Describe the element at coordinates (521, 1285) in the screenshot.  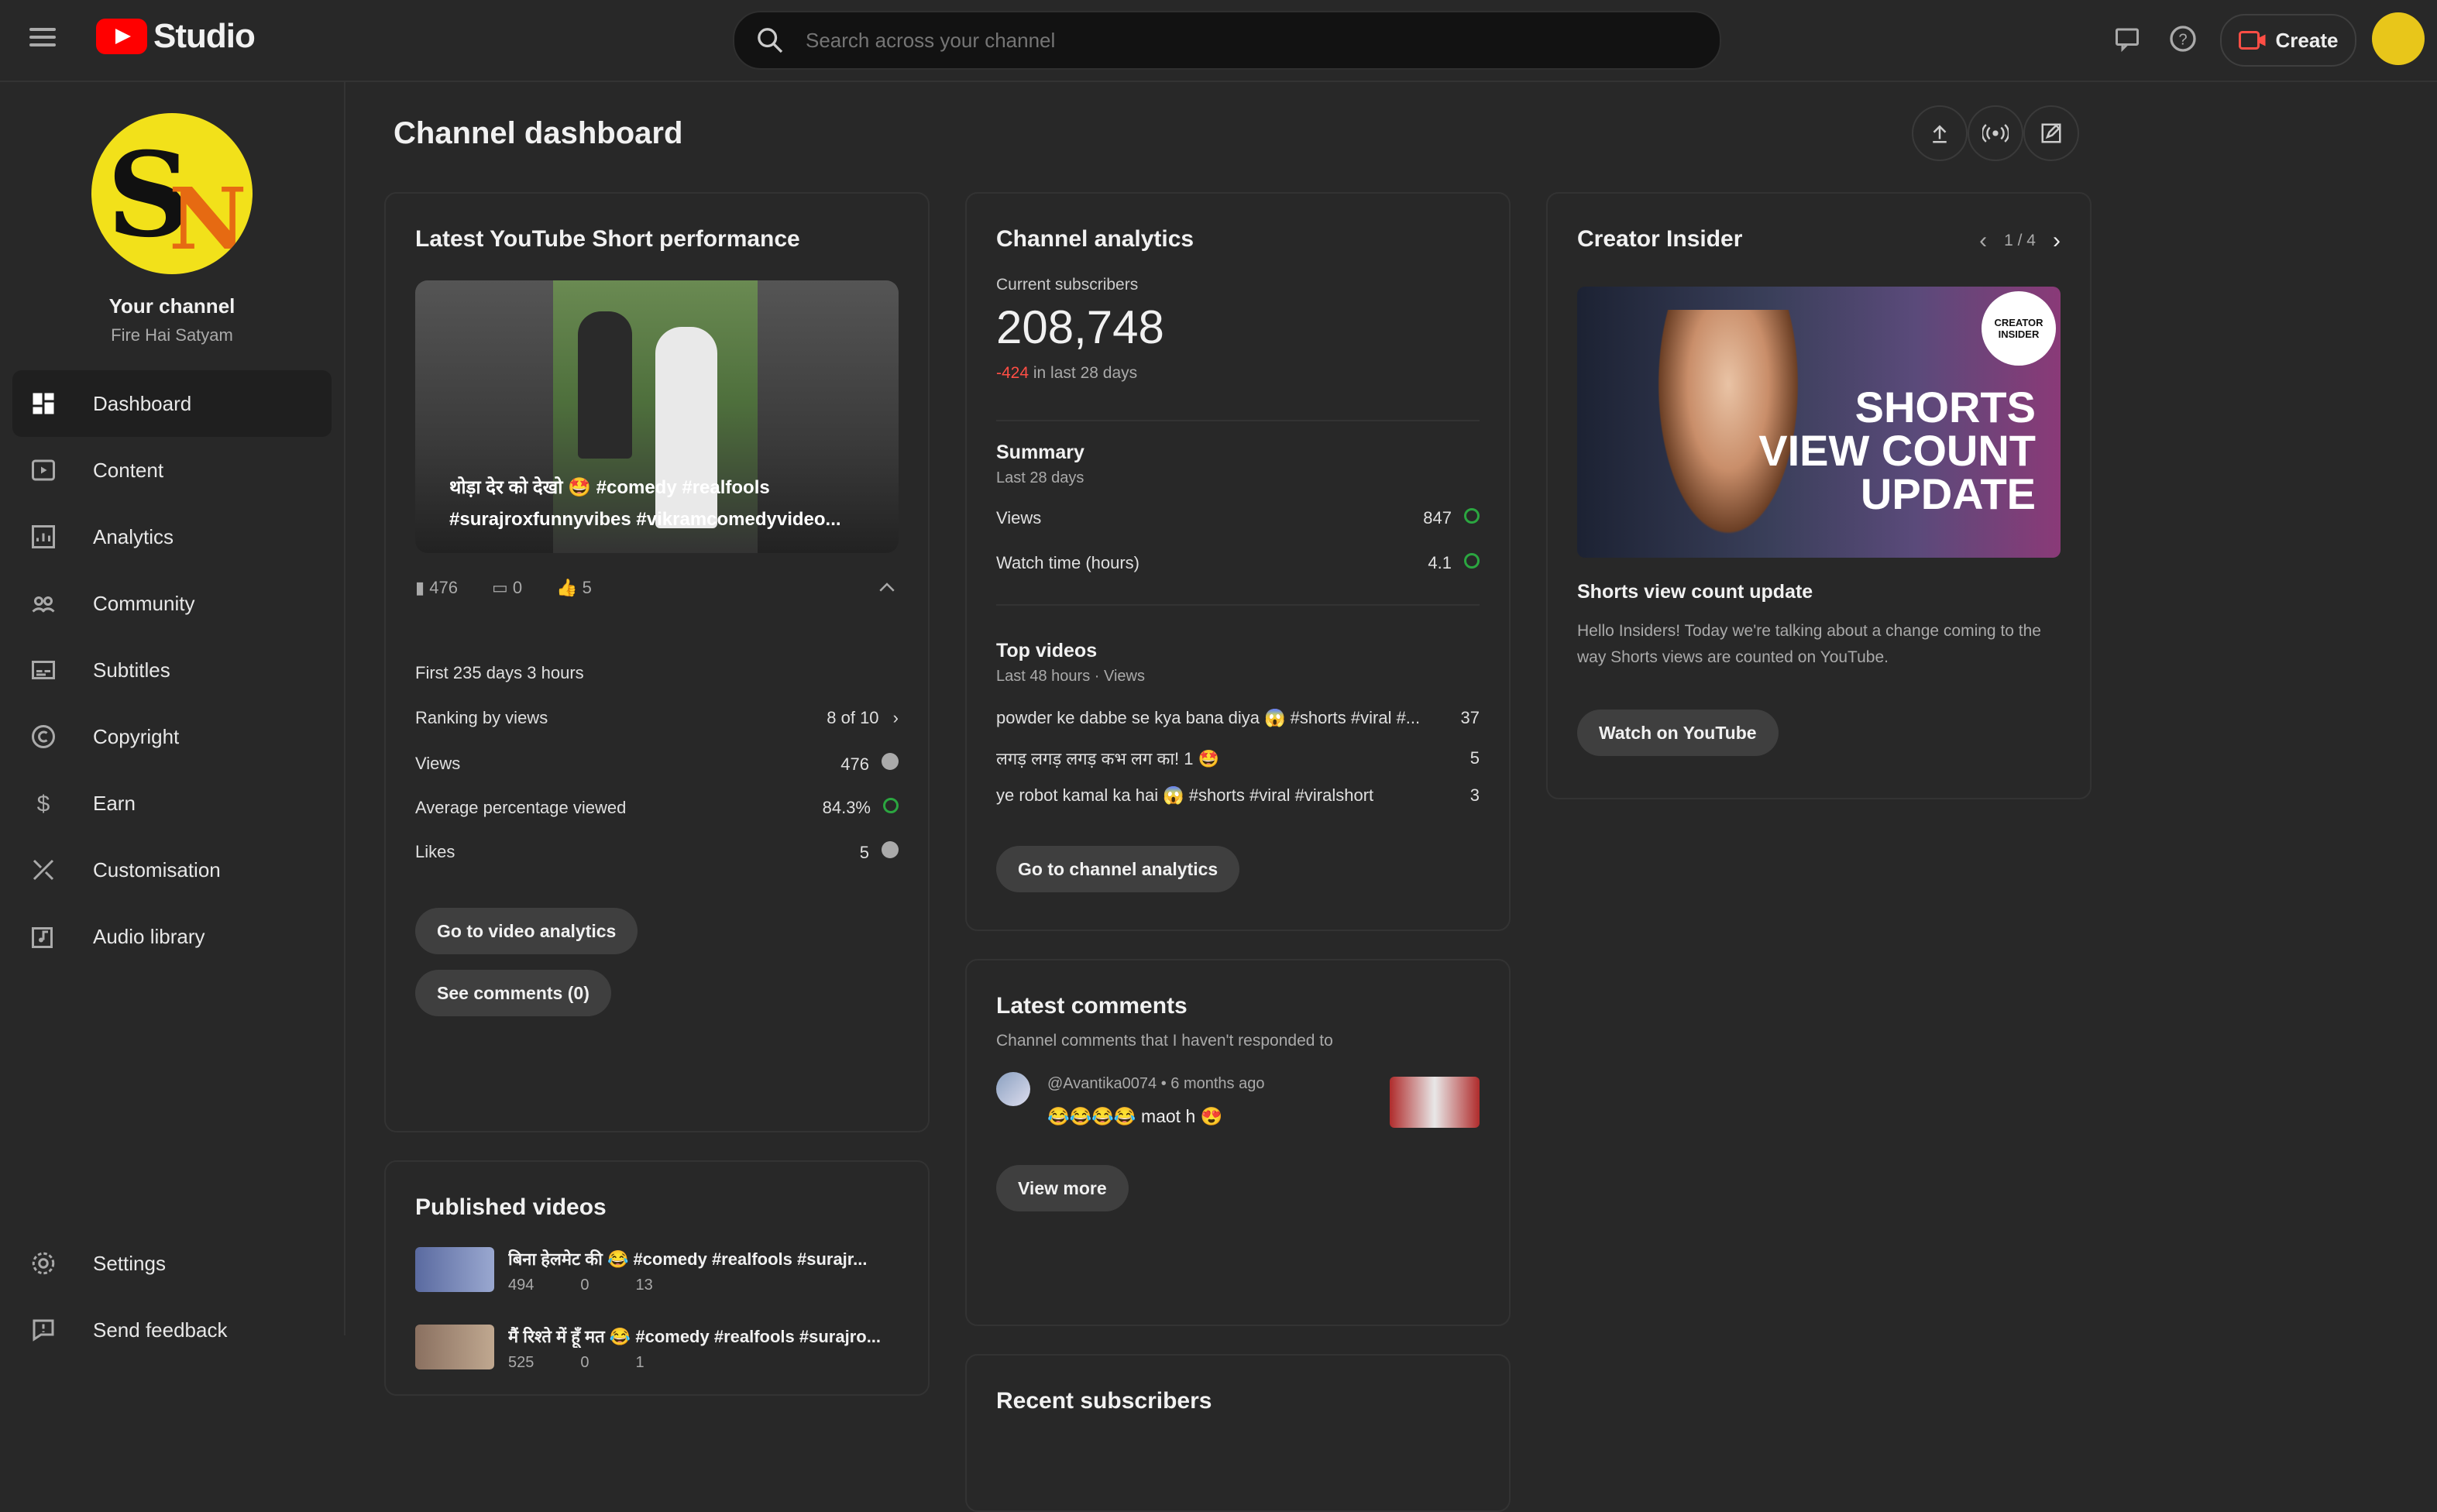
I see `views-count: 494` at that location.